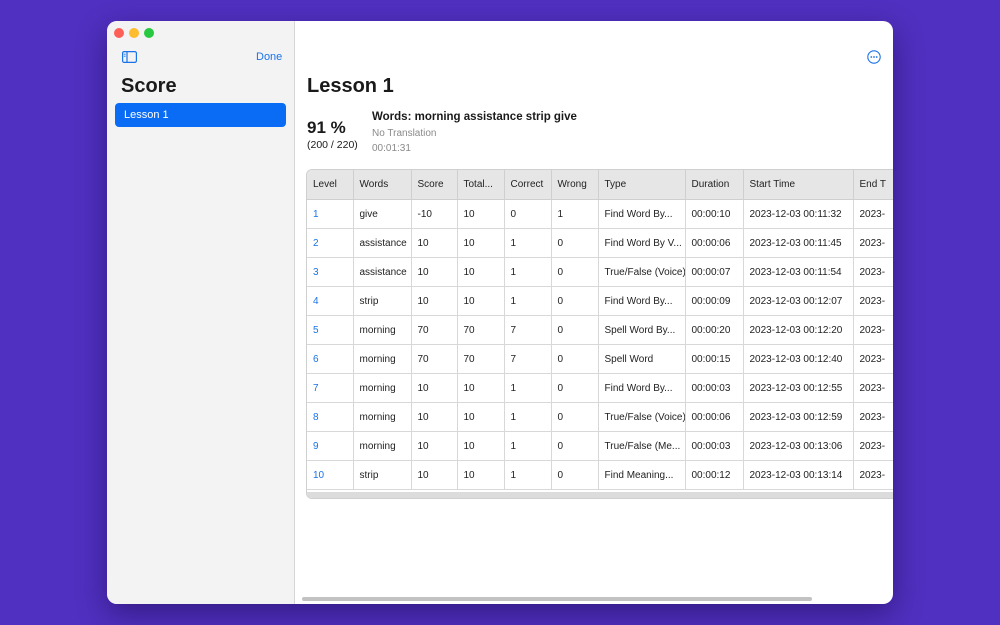 This screenshot has width=1000, height=625. Describe the element at coordinates (404, 133) in the screenshot. I see `translation-text: No Translation` at that location.